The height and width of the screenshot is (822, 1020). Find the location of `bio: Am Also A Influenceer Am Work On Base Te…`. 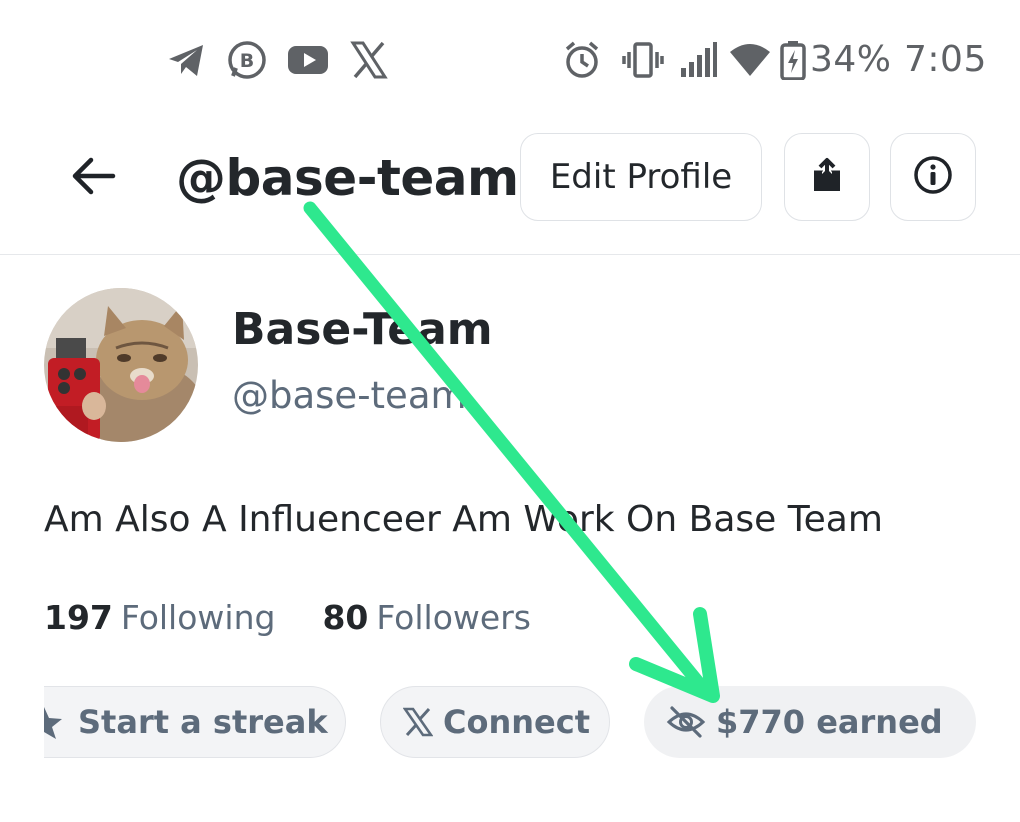

bio: Am Also A Influenceer Am Work On Base Te… is located at coordinates (463, 519).